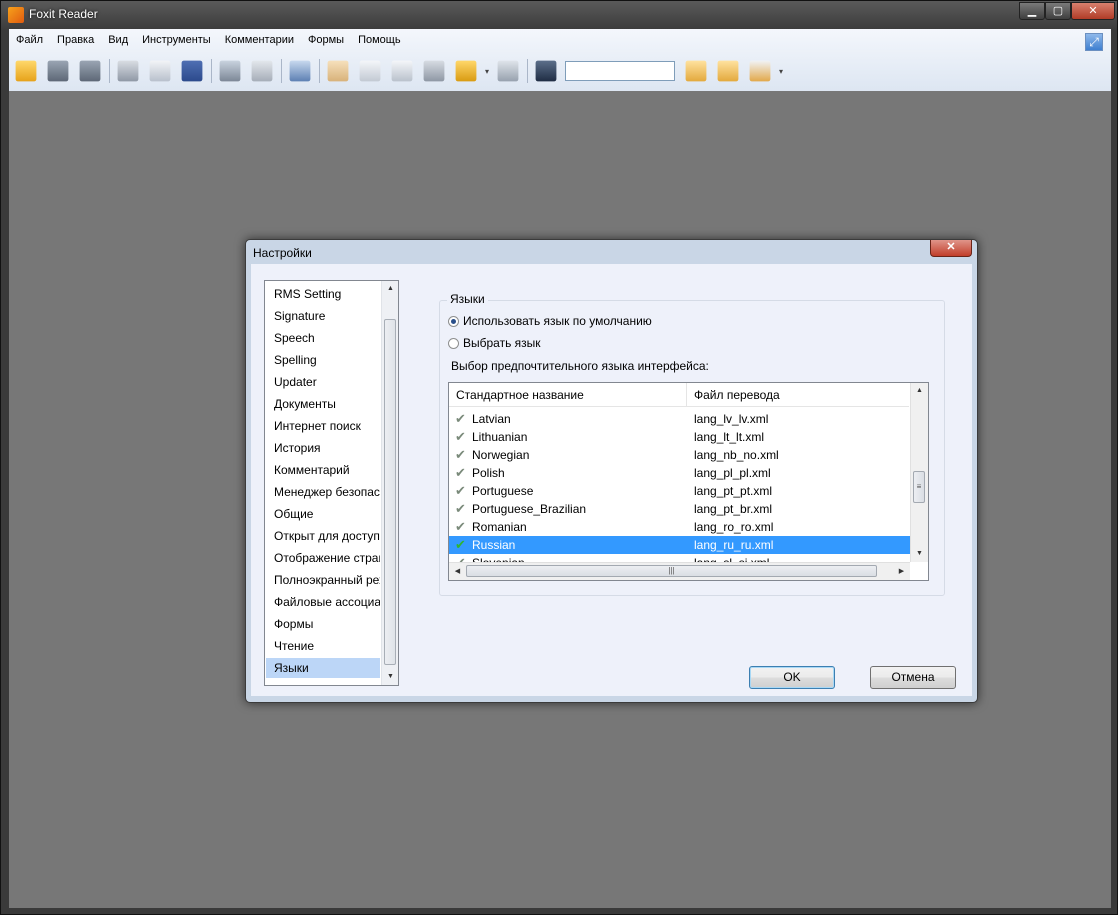  I want to click on language-name: Norwegian, so click(501, 455).